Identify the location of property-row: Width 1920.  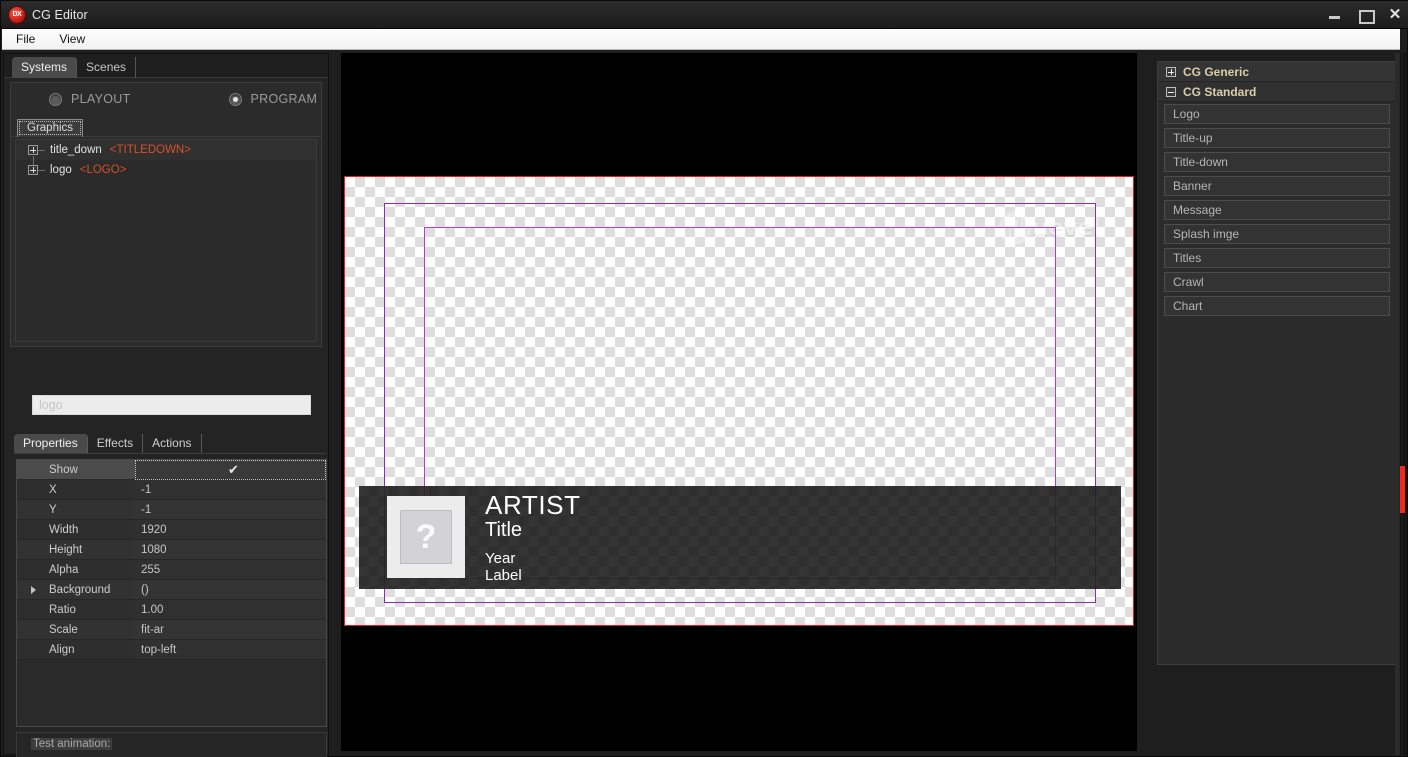
(171, 530).